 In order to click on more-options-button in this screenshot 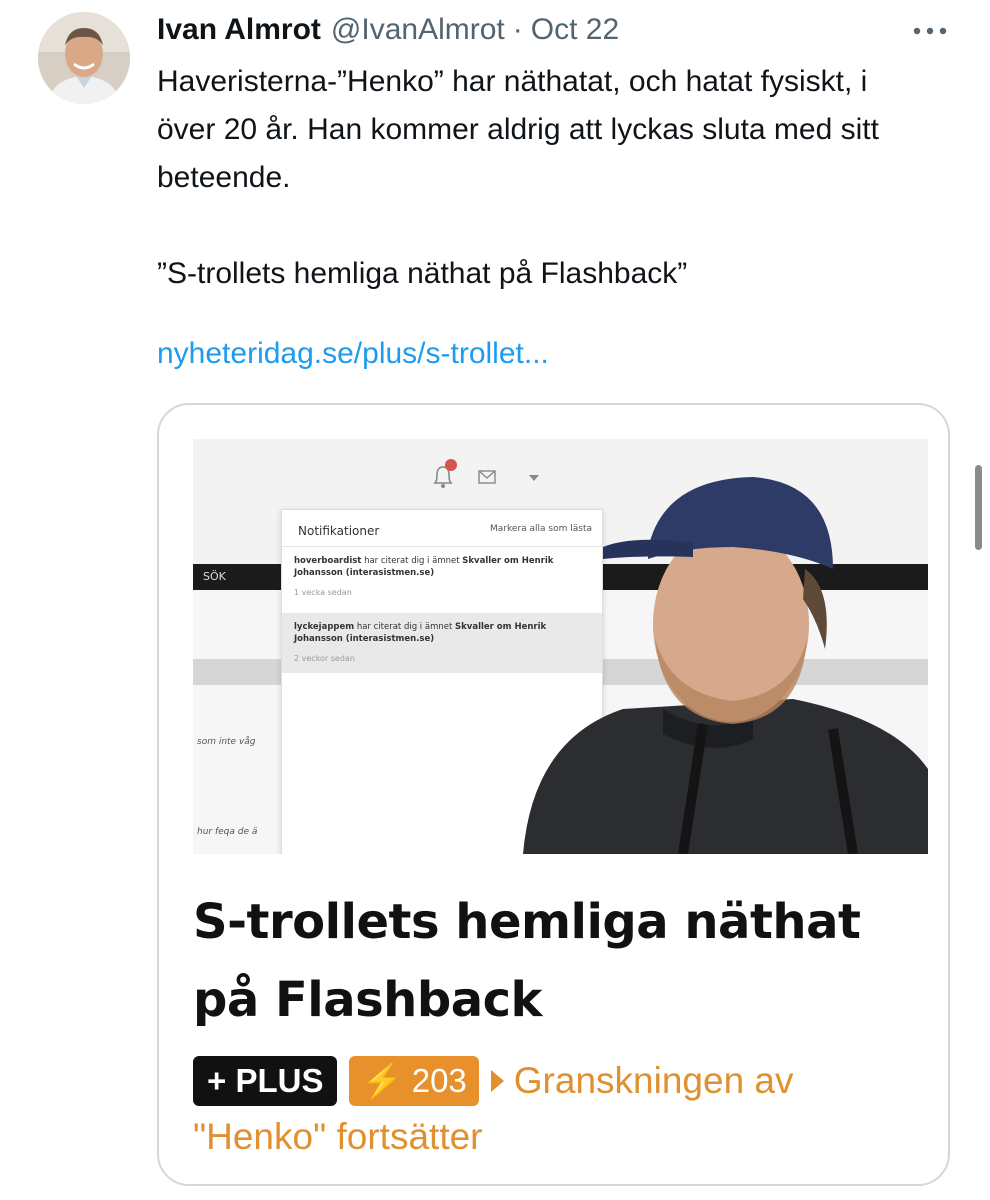, I will do `click(930, 31)`.